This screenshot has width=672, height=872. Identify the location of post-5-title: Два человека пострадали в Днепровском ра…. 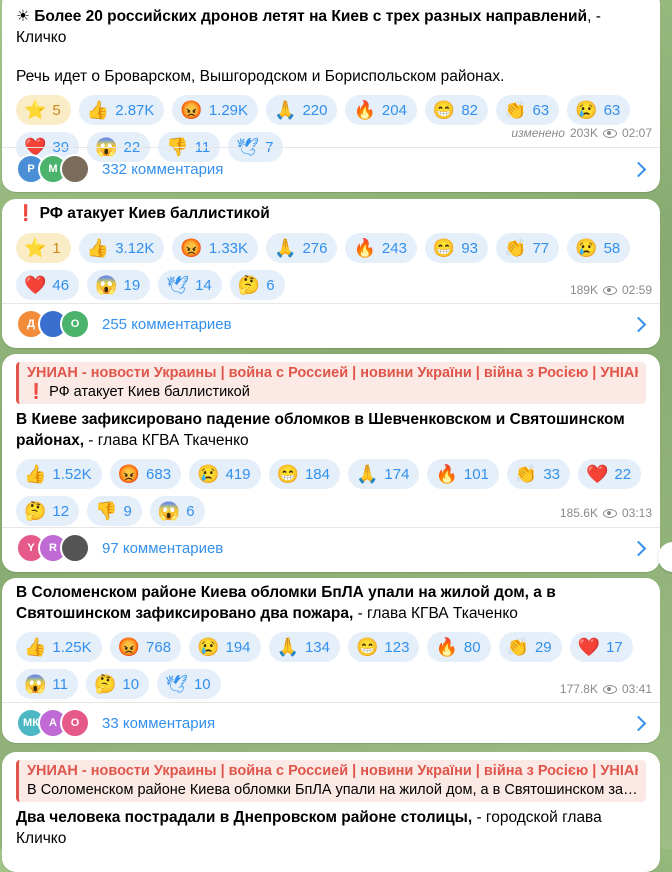
(331, 828).